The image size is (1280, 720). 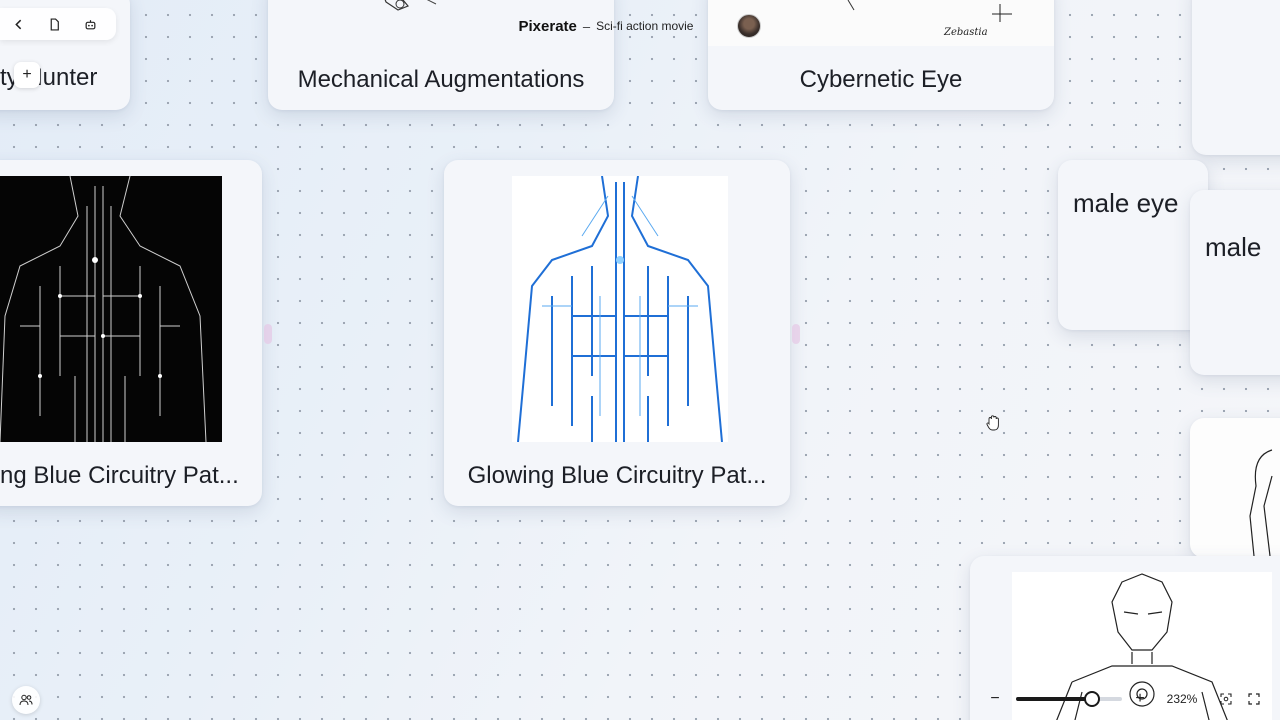 I want to click on card-male: male, so click(x=1235, y=282).